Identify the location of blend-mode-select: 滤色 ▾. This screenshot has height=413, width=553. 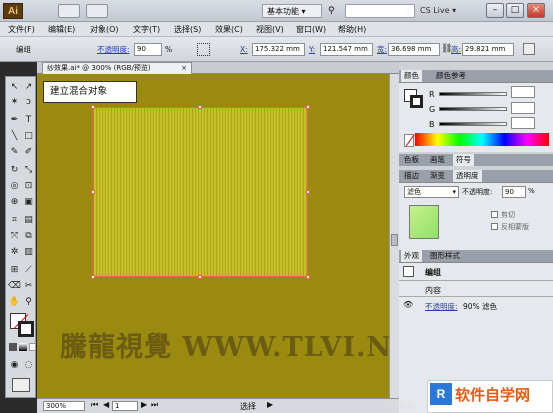
(431, 192).